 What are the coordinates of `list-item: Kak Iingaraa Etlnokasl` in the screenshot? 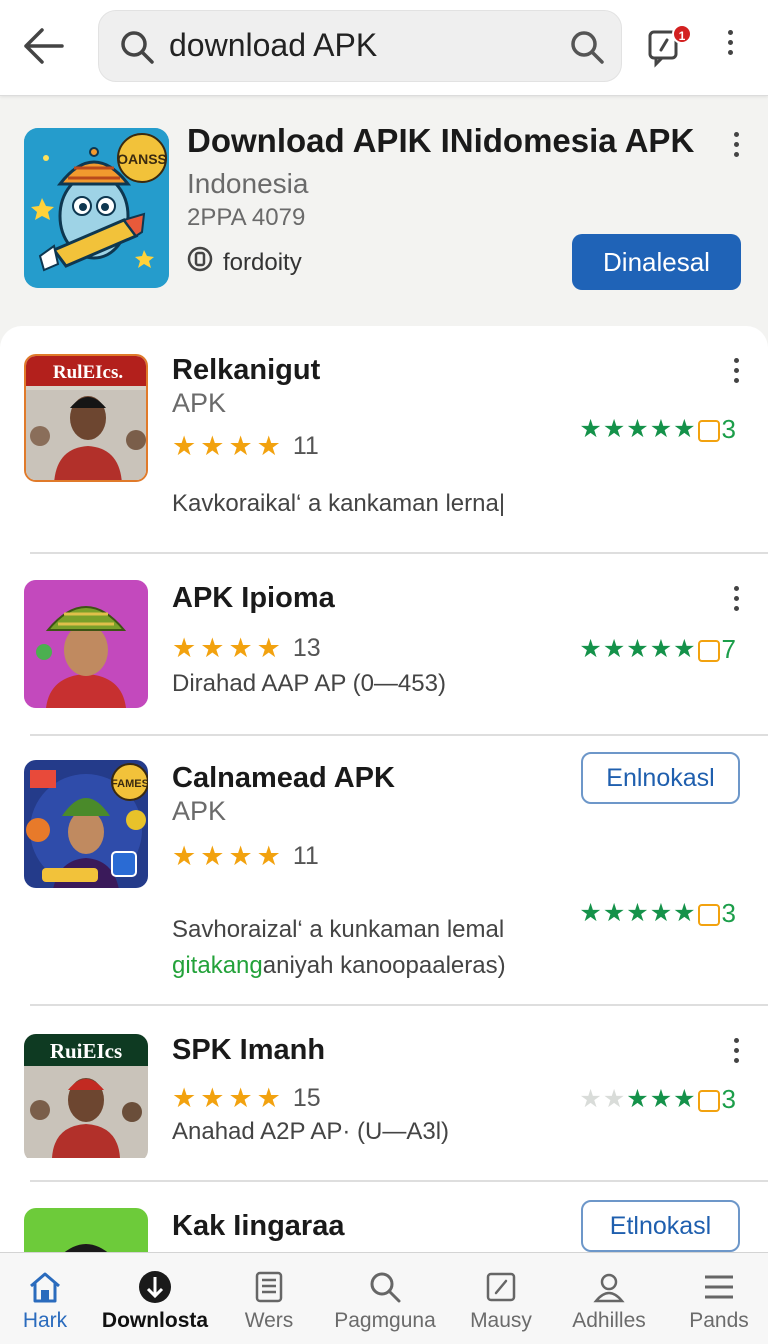 It's located at (384, 1219).